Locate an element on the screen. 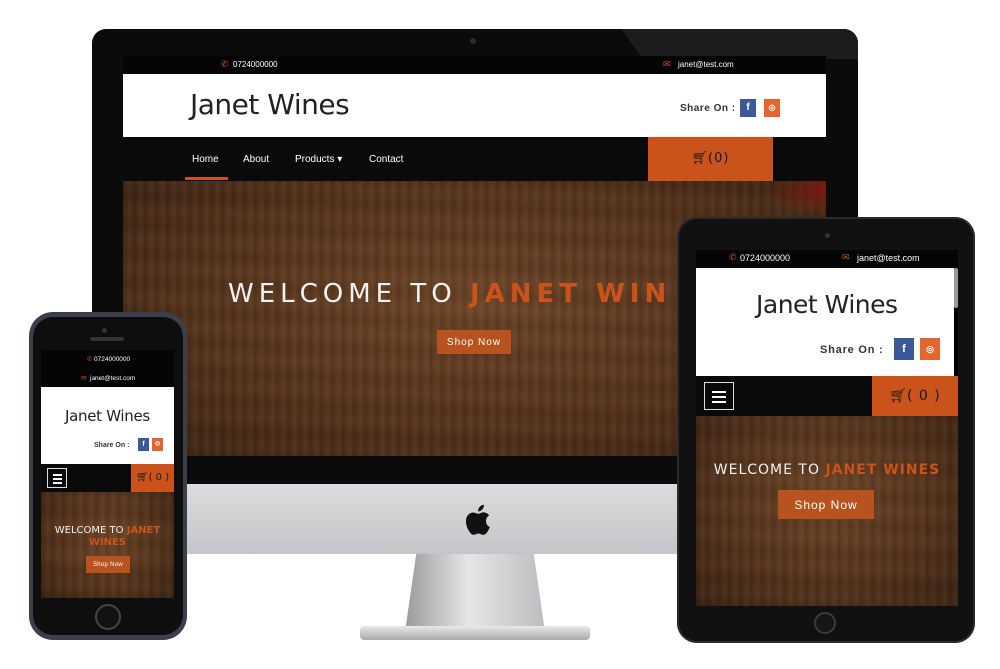 The width and height of the screenshot is (1000, 669). ipad-camera is located at coordinates (827, 235).